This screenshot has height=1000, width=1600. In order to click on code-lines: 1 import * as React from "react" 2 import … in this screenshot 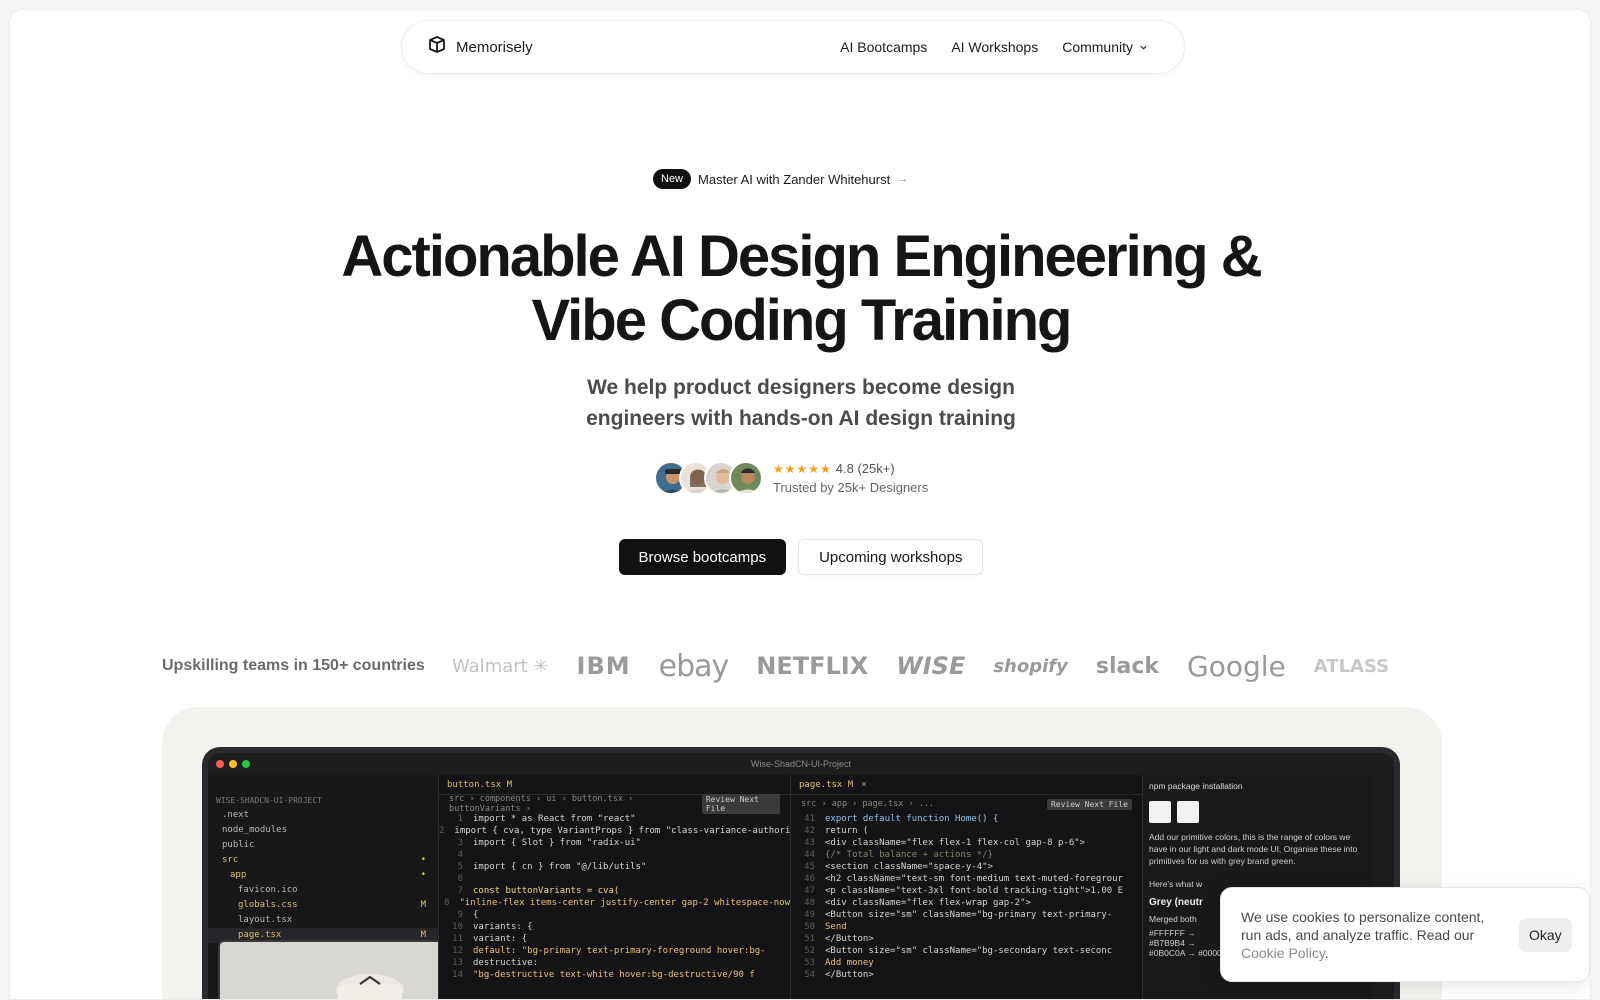, I will do `click(617, 897)`.